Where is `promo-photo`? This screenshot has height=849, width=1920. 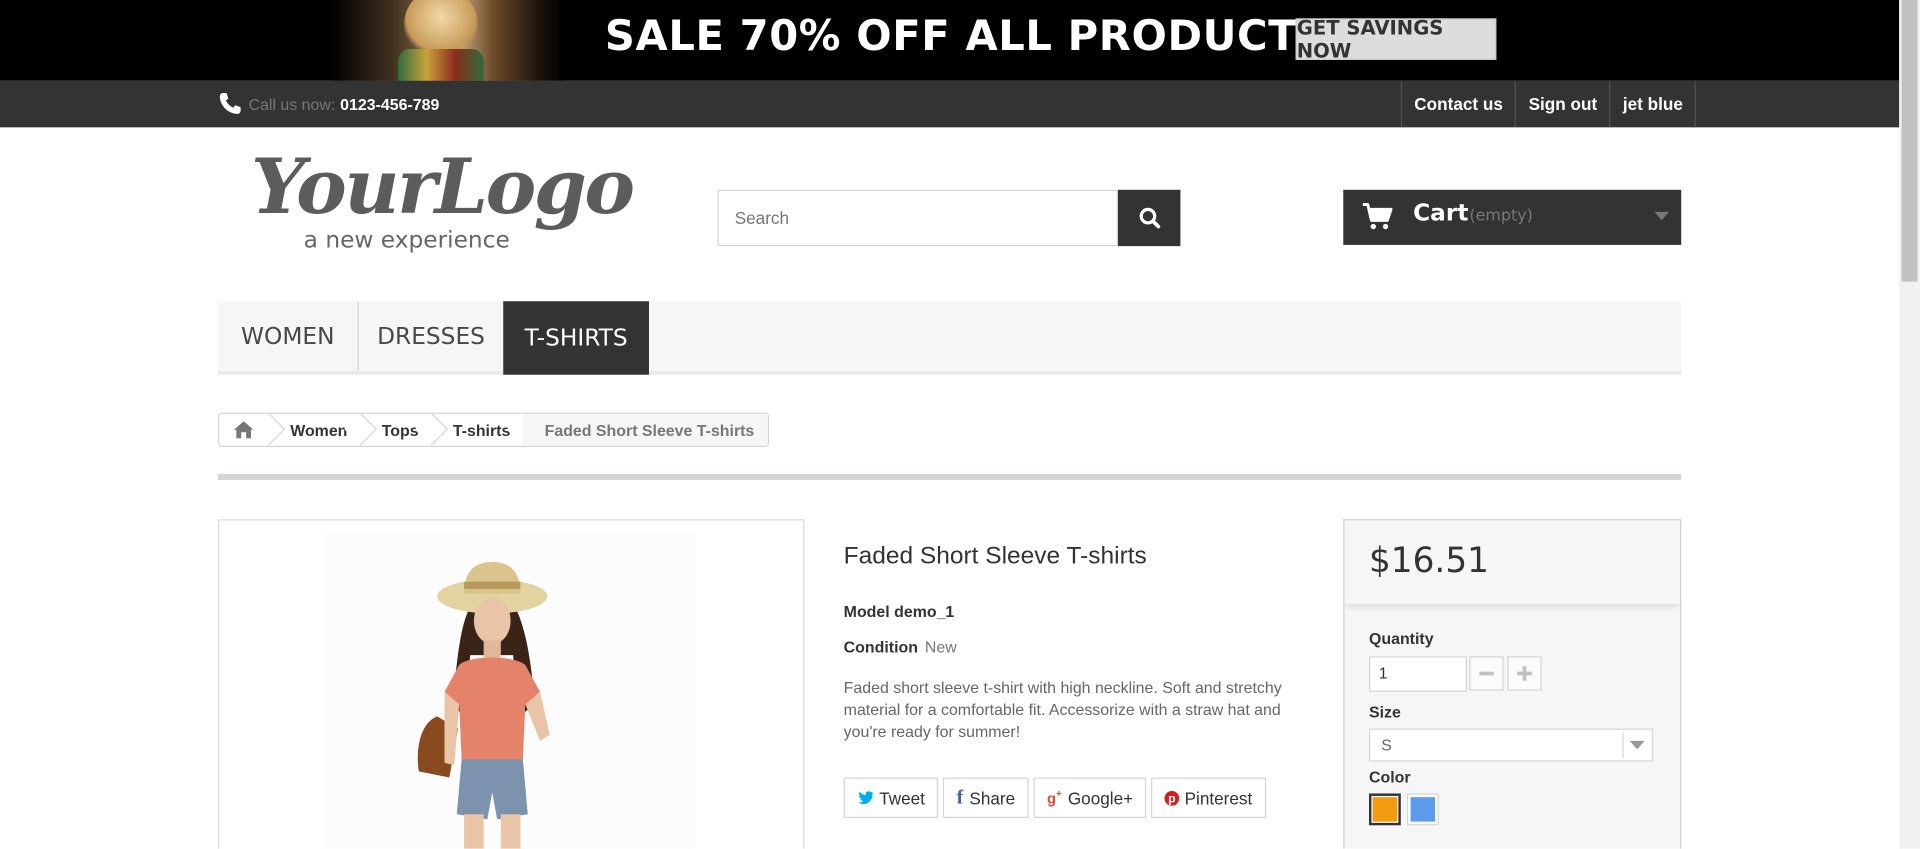
promo-photo is located at coordinates (447, 40).